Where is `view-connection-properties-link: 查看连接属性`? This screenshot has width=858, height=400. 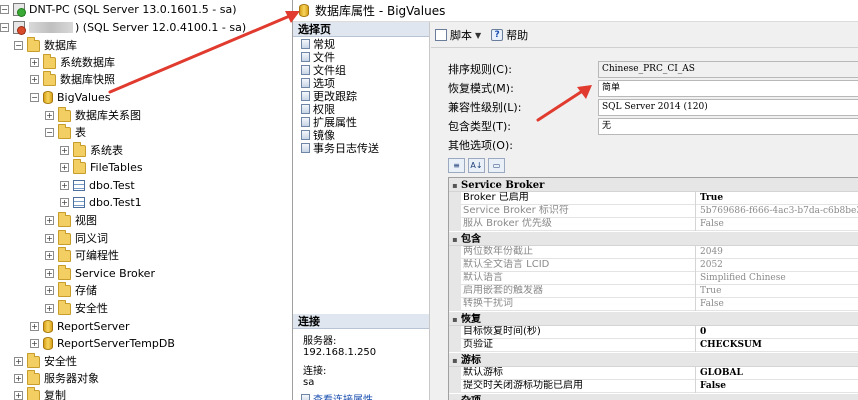
view-connection-properties-link: 查看连接属性 is located at coordinates (337, 395).